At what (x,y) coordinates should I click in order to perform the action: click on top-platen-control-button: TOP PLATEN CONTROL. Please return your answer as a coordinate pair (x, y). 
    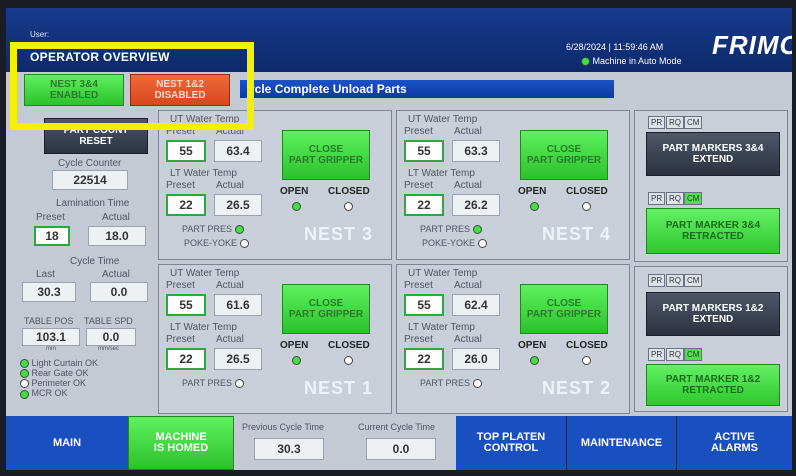
    Looking at the image, I should click on (511, 443).